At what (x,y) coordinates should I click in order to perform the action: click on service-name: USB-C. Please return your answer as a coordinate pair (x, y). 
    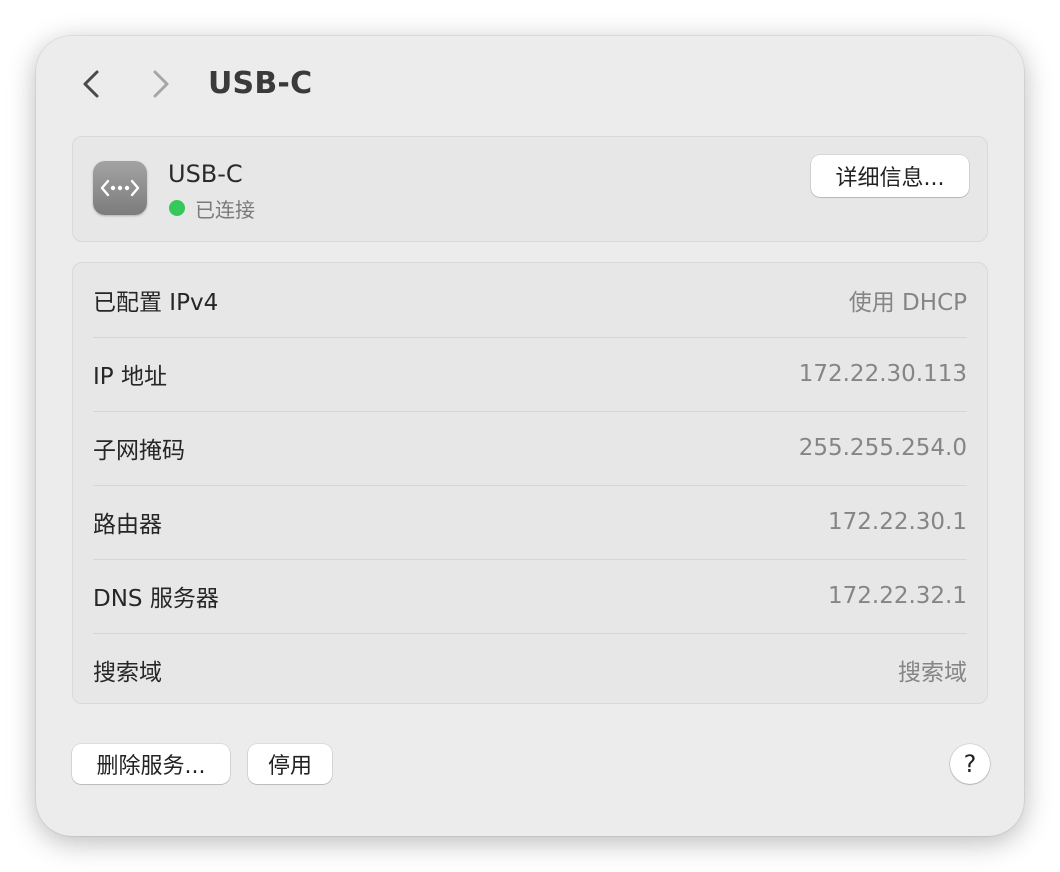
    Looking at the image, I should click on (205, 174).